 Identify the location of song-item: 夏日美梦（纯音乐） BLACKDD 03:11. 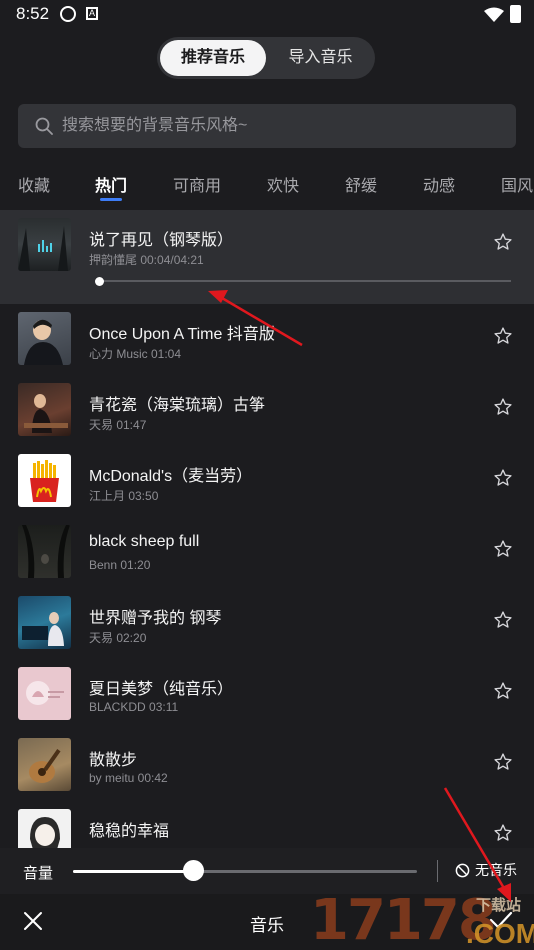
(267, 694).